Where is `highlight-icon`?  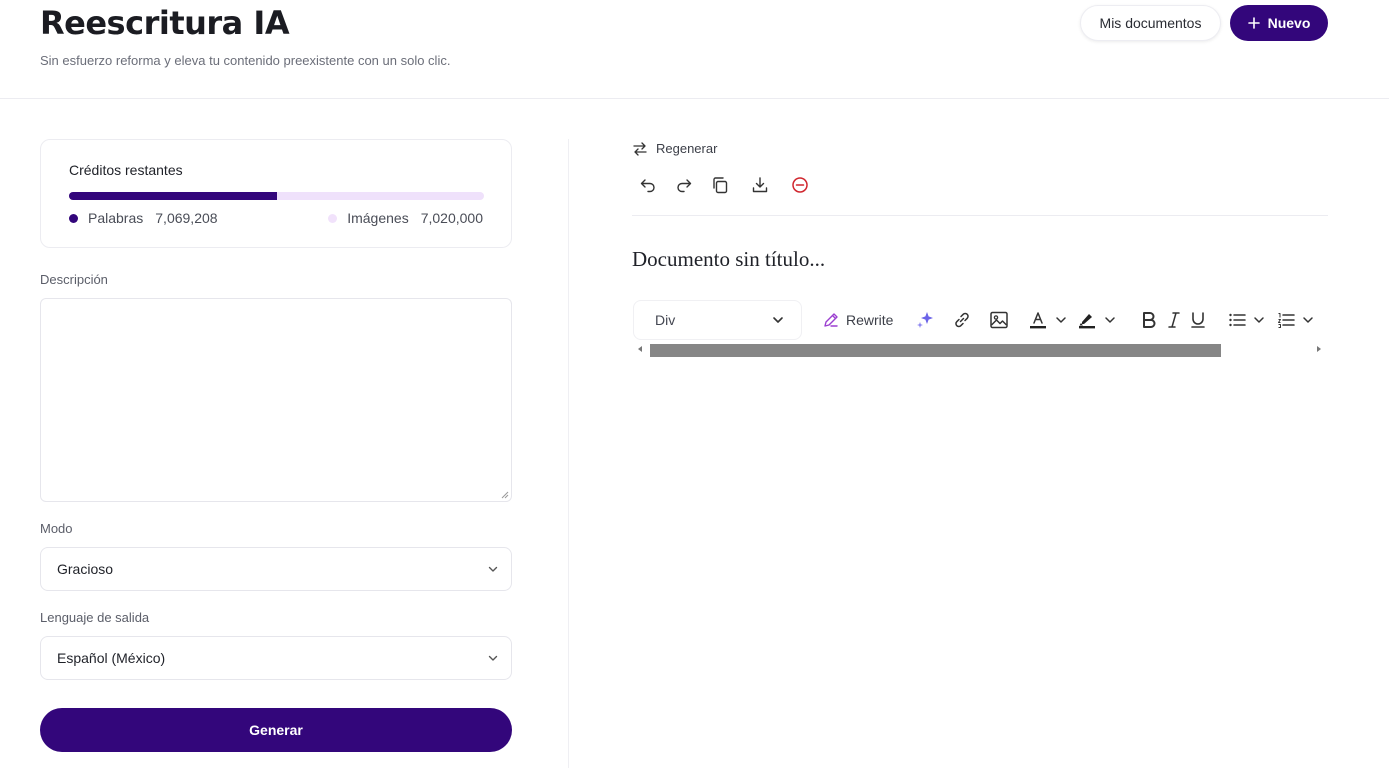
highlight-icon is located at coordinates (1087, 321).